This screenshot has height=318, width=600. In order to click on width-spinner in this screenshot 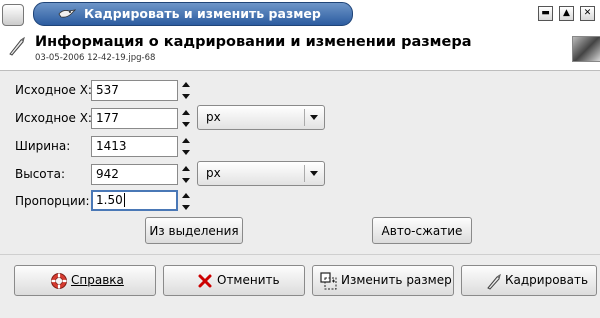, I will do `click(186, 146)`.